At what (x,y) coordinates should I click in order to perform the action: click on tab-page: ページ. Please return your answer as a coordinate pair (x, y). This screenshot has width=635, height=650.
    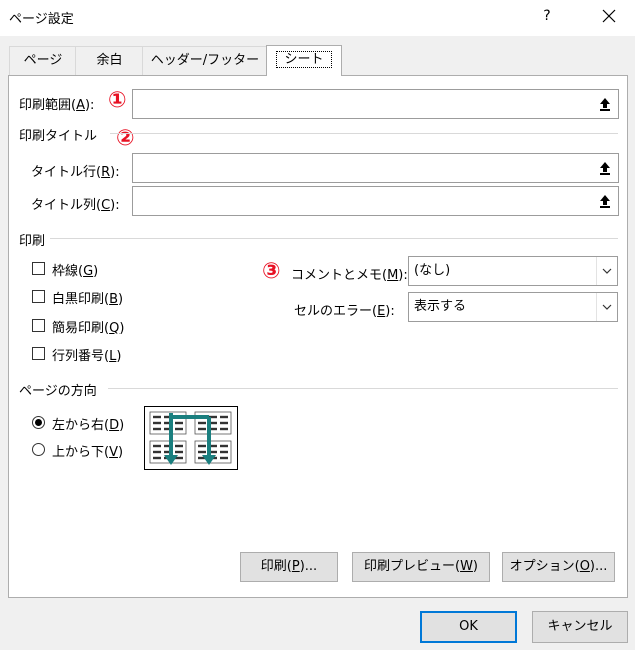
    Looking at the image, I should click on (43, 60).